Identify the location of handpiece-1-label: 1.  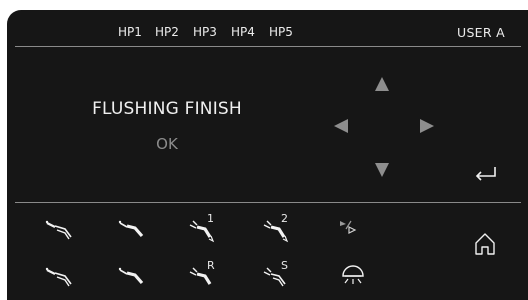
(210, 218).